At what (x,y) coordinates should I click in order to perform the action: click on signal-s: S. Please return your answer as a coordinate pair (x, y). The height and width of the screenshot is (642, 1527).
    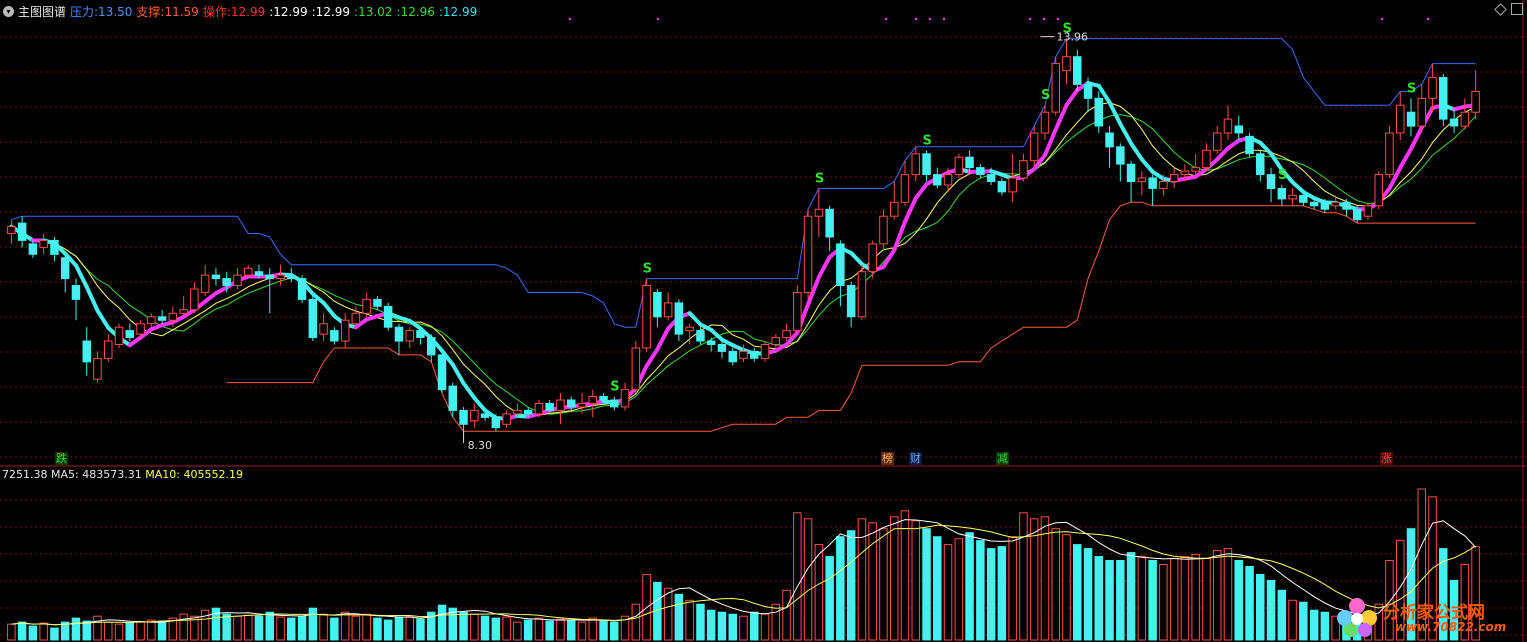
    Looking at the image, I should click on (819, 178).